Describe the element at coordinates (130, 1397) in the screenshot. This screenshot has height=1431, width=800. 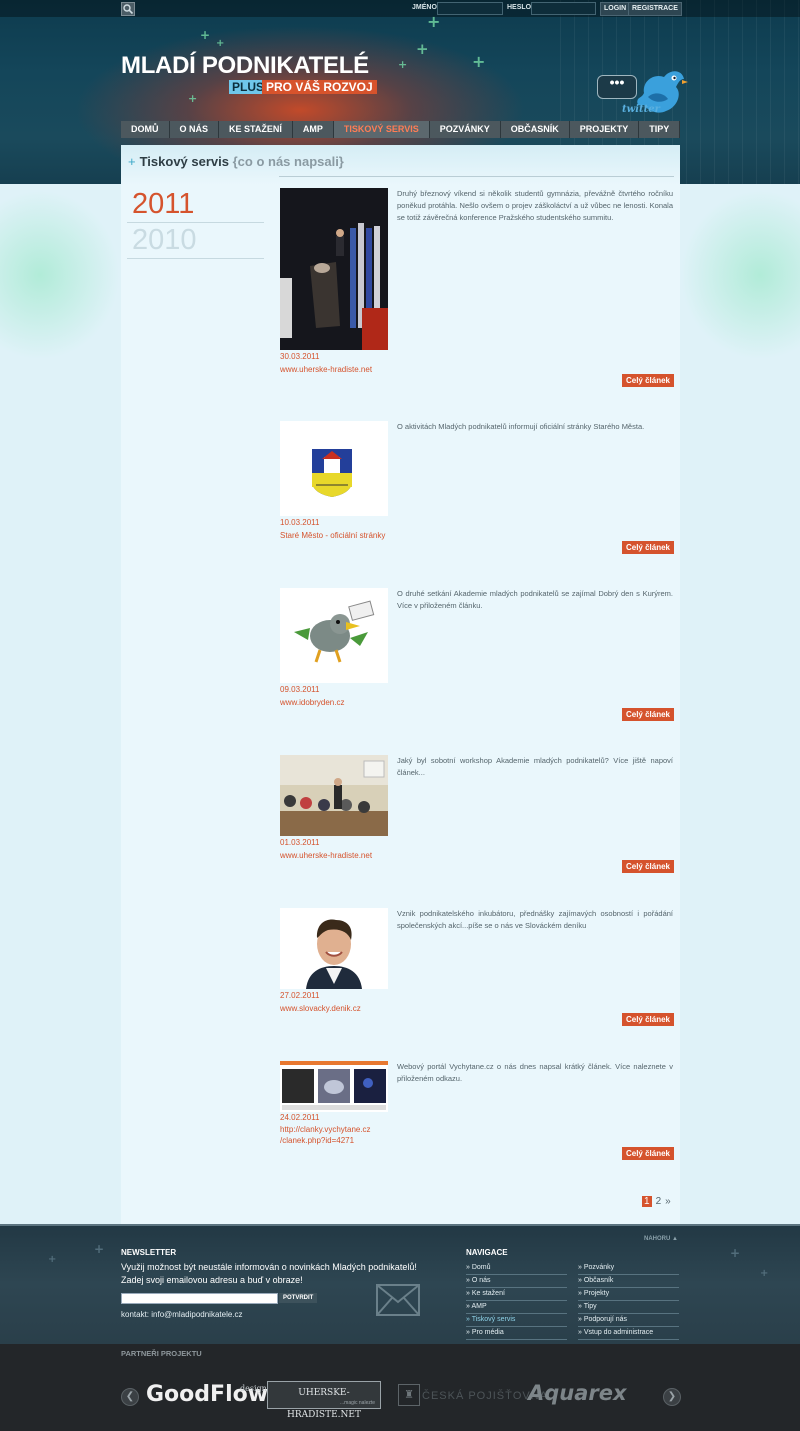
I see `arrow-left-icon: ❮` at that location.